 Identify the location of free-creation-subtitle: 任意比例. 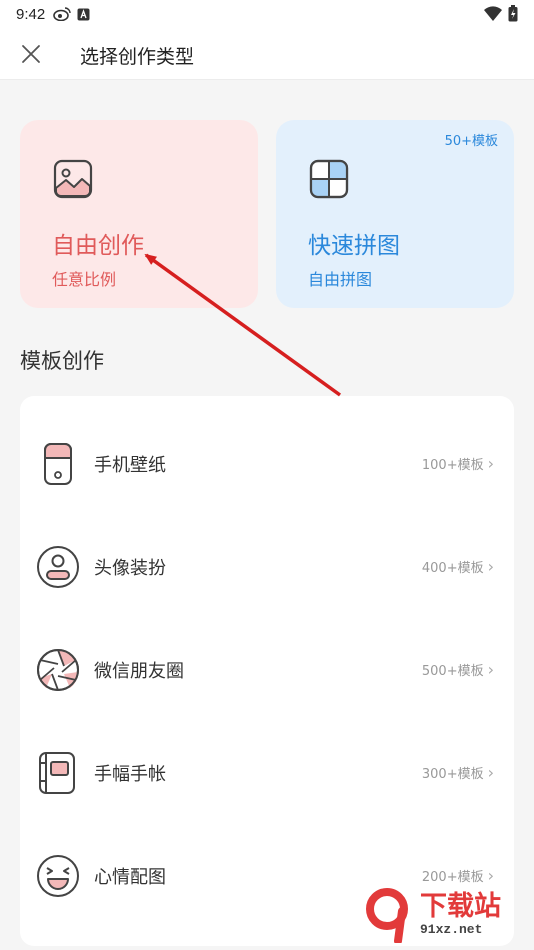
(84, 279).